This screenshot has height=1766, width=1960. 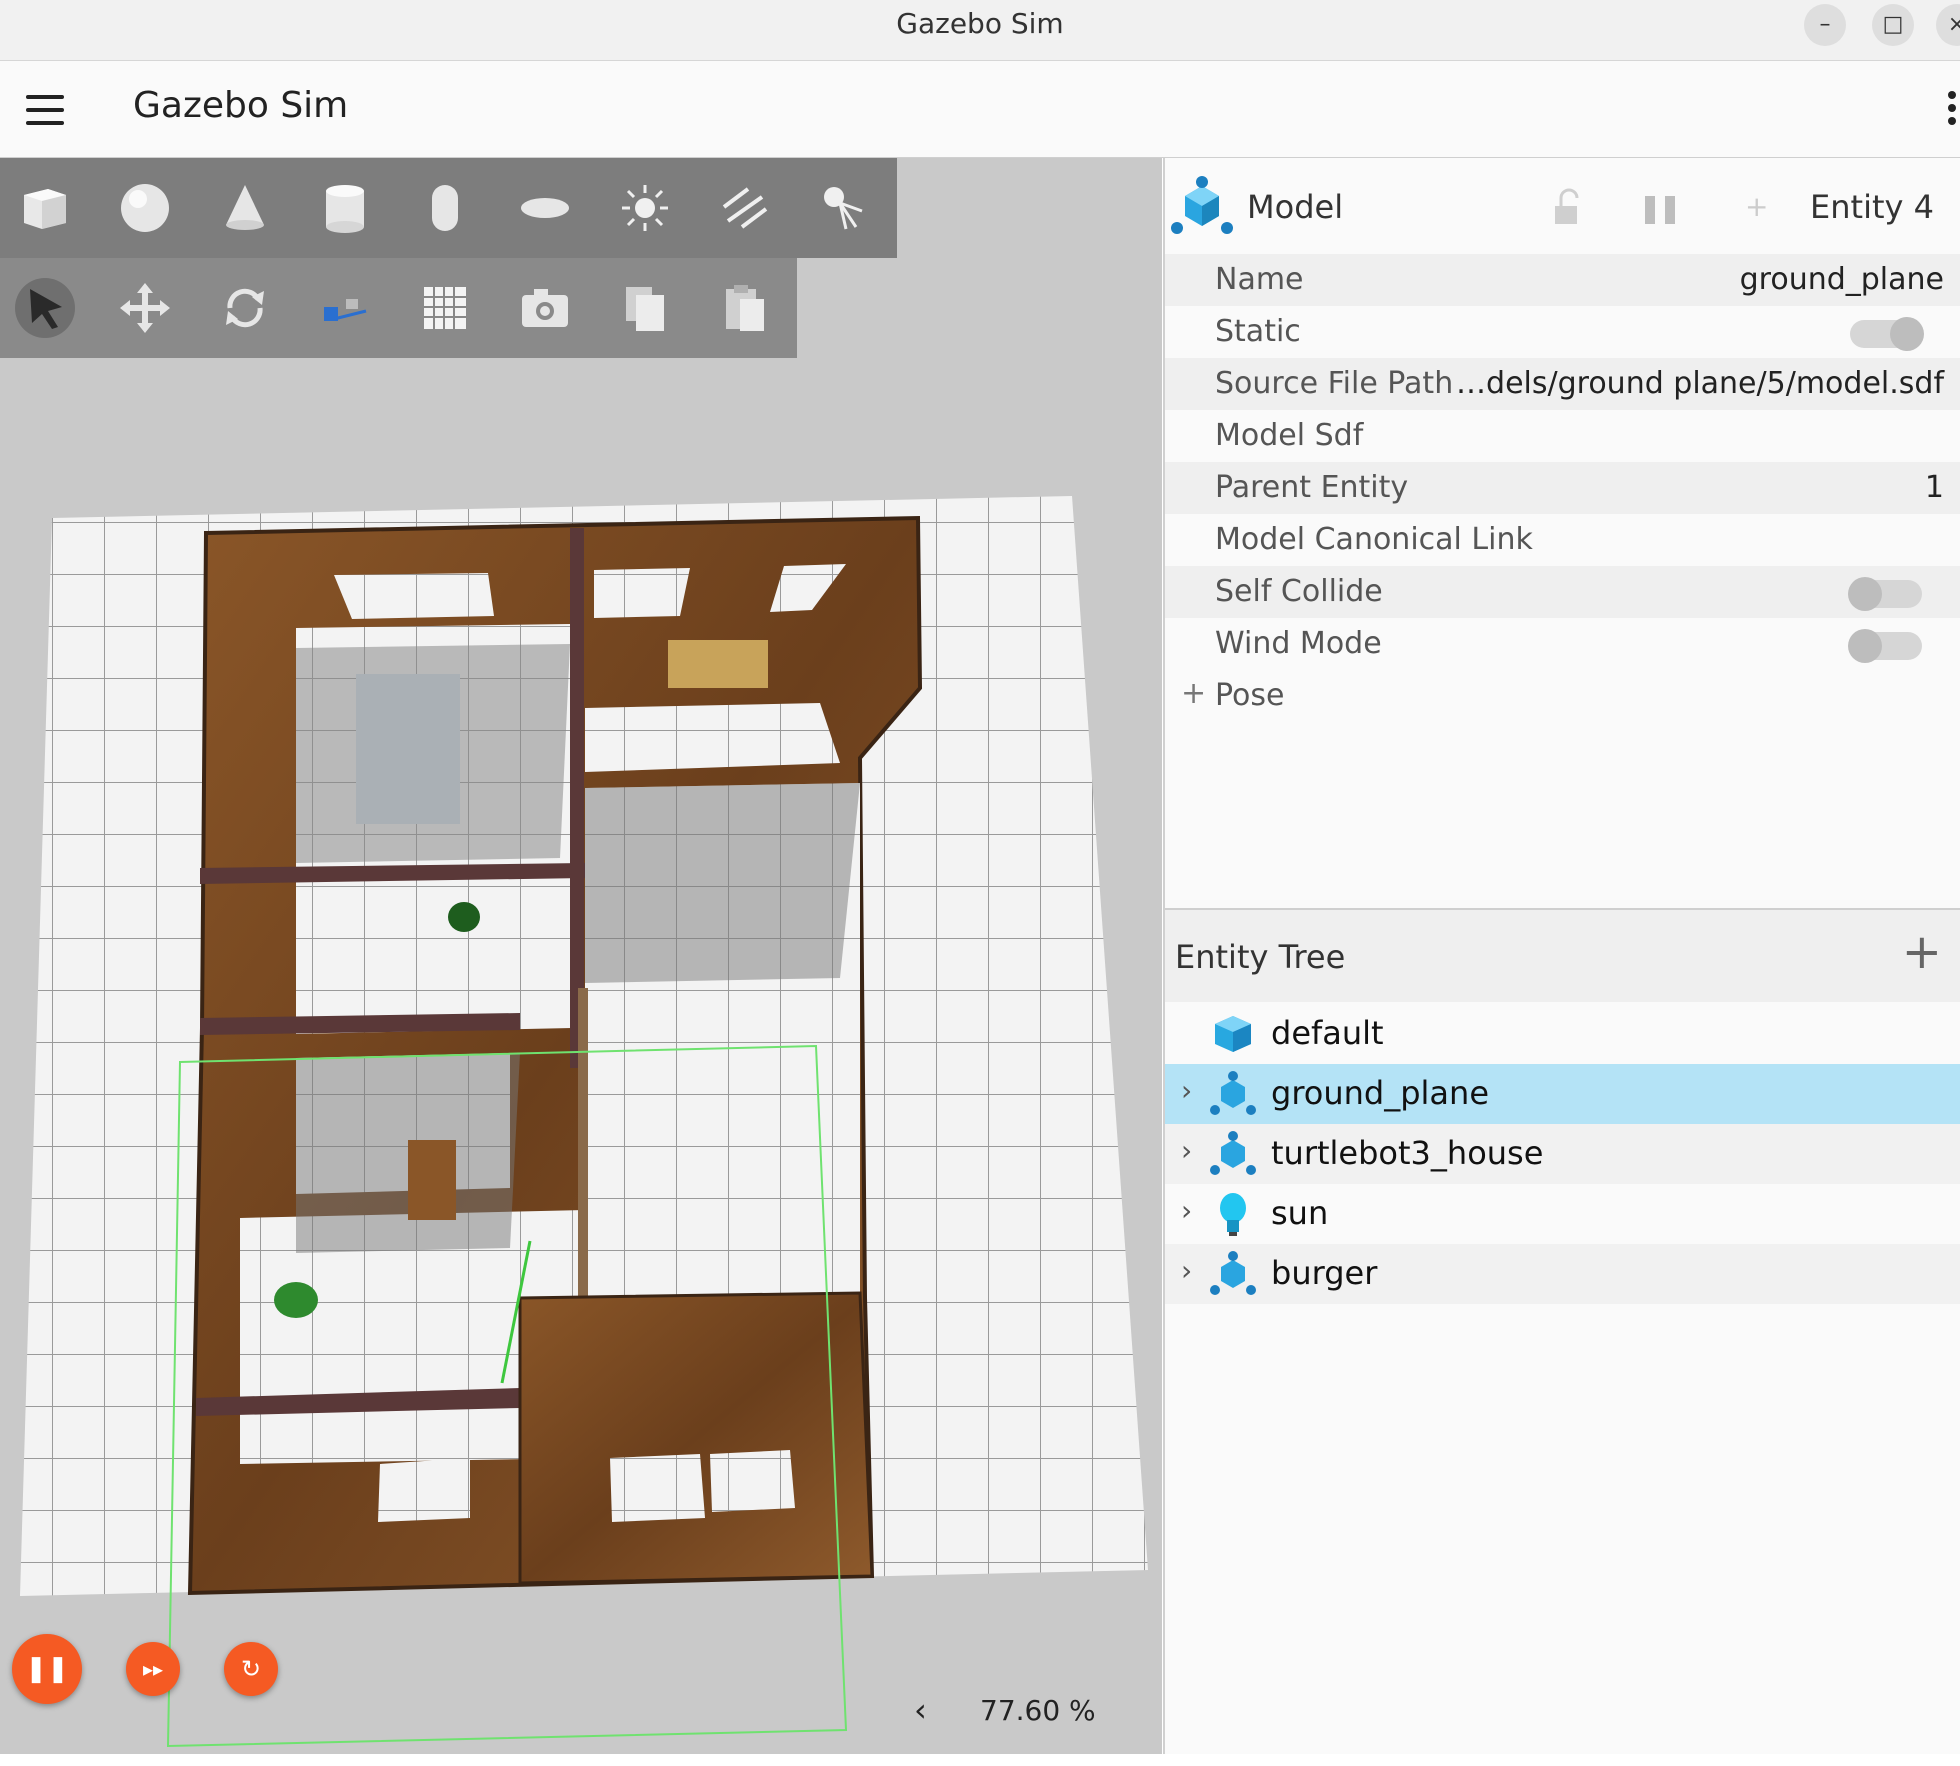 What do you see at coordinates (45, 110) in the screenshot?
I see `hamburger-menu-icon` at bounding box center [45, 110].